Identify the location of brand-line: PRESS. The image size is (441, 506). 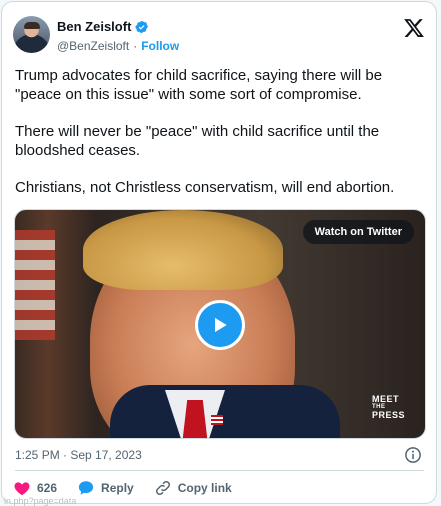
(388, 415).